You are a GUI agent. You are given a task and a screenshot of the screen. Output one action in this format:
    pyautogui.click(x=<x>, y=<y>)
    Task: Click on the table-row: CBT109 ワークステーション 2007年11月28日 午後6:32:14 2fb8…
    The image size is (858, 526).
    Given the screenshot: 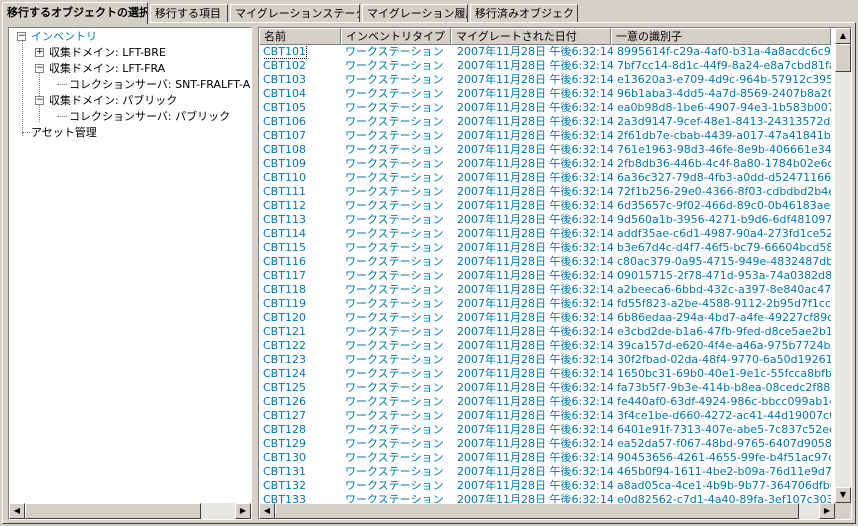 What is the action you would take?
    pyautogui.click(x=545, y=164)
    